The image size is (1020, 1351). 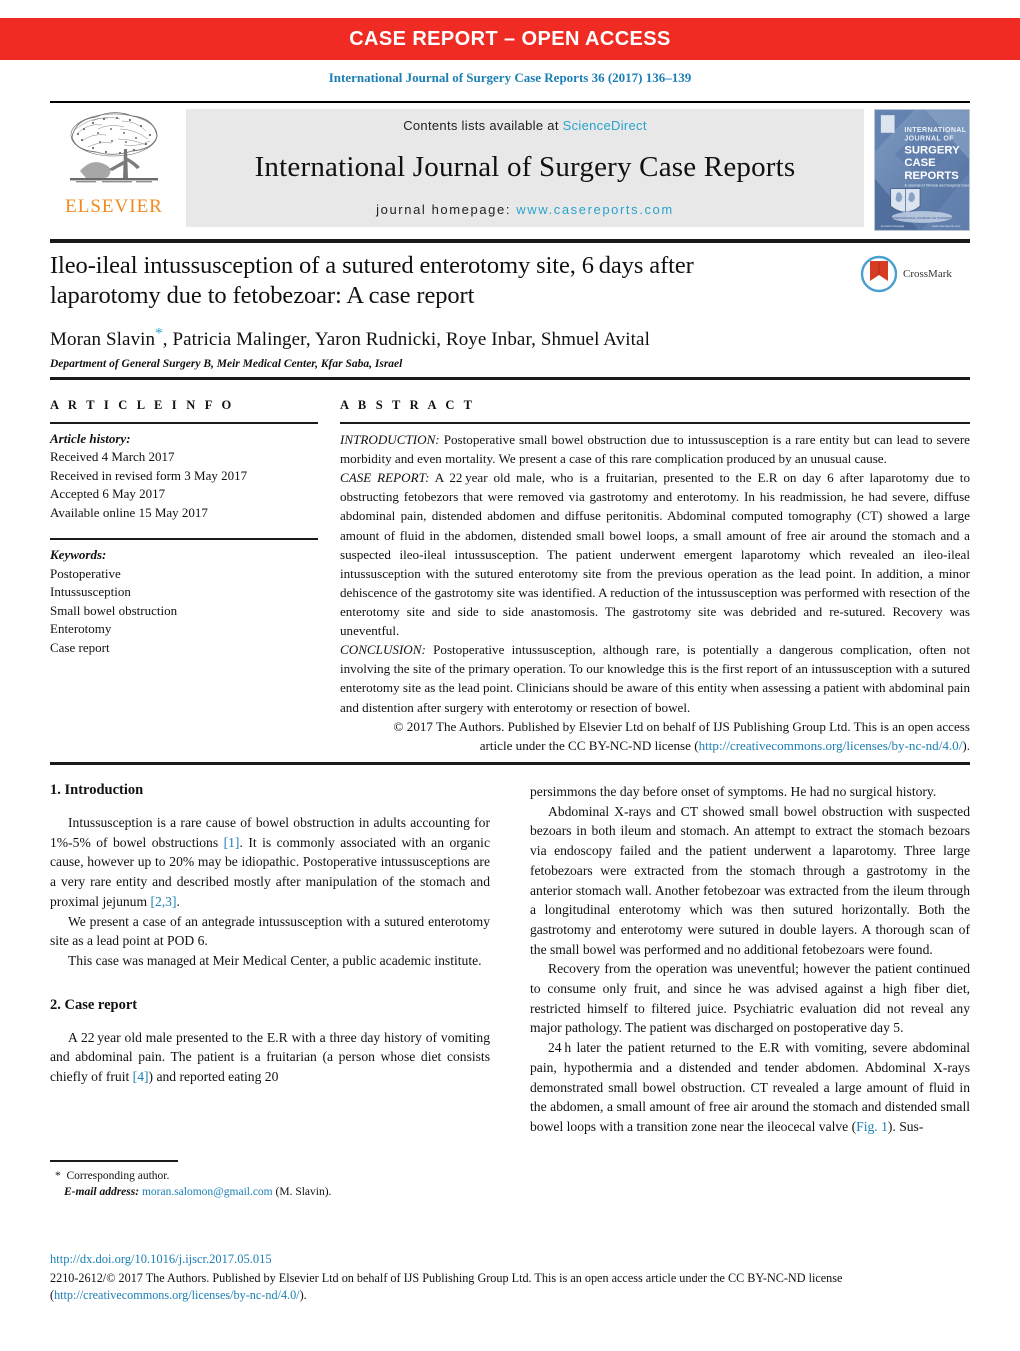 I want to click on keywords-label: Keywords:, so click(x=78, y=555).